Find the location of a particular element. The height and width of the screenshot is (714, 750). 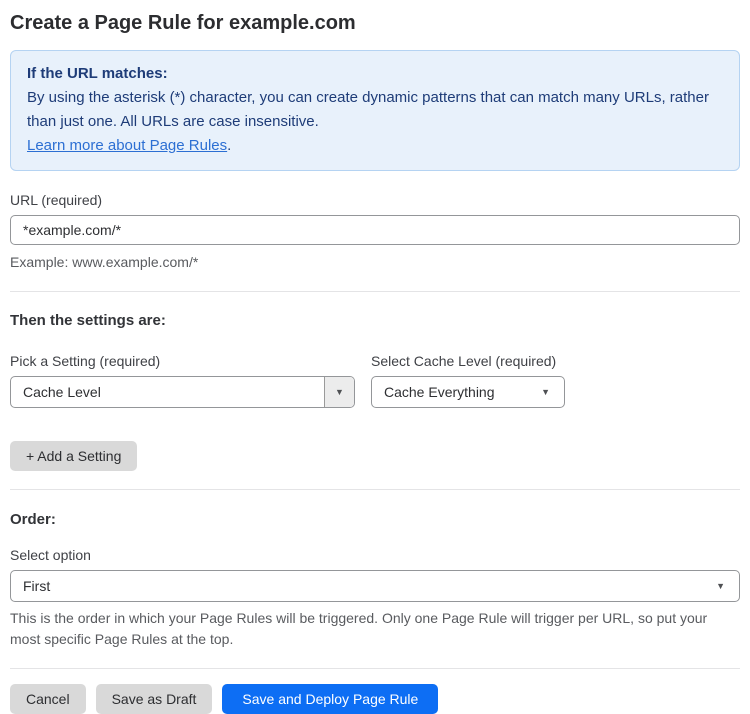

info-box-heading: If the URL matches: is located at coordinates (97, 73).